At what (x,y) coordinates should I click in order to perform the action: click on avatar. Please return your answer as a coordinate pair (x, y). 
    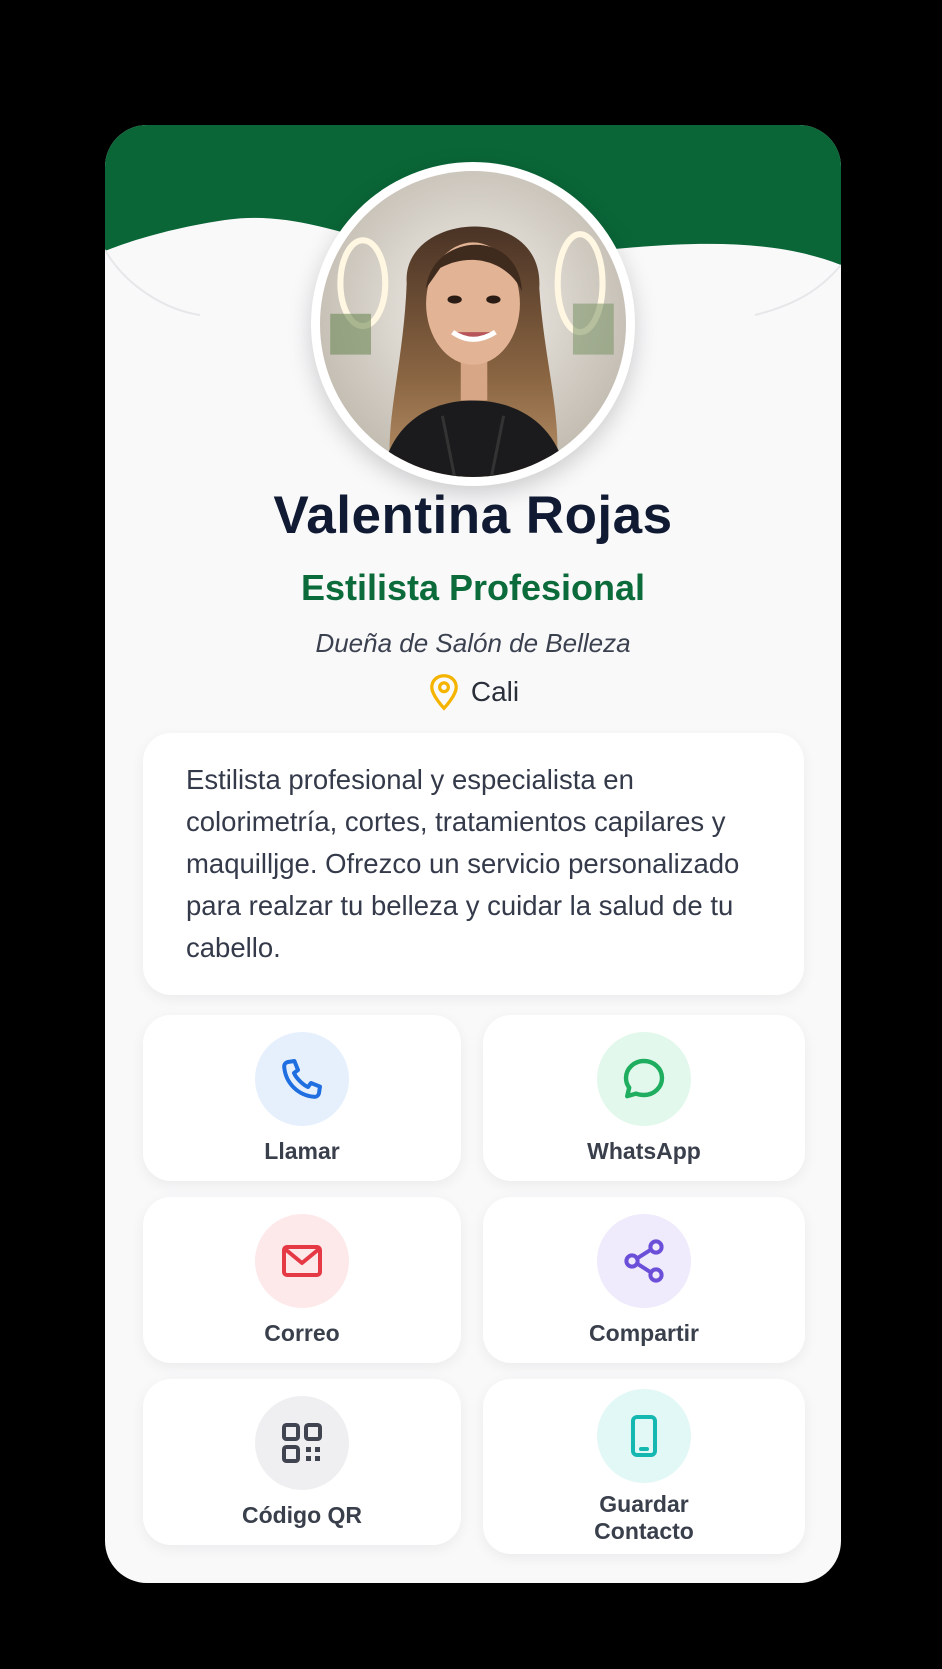
    Looking at the image, I should click on (473, 324).